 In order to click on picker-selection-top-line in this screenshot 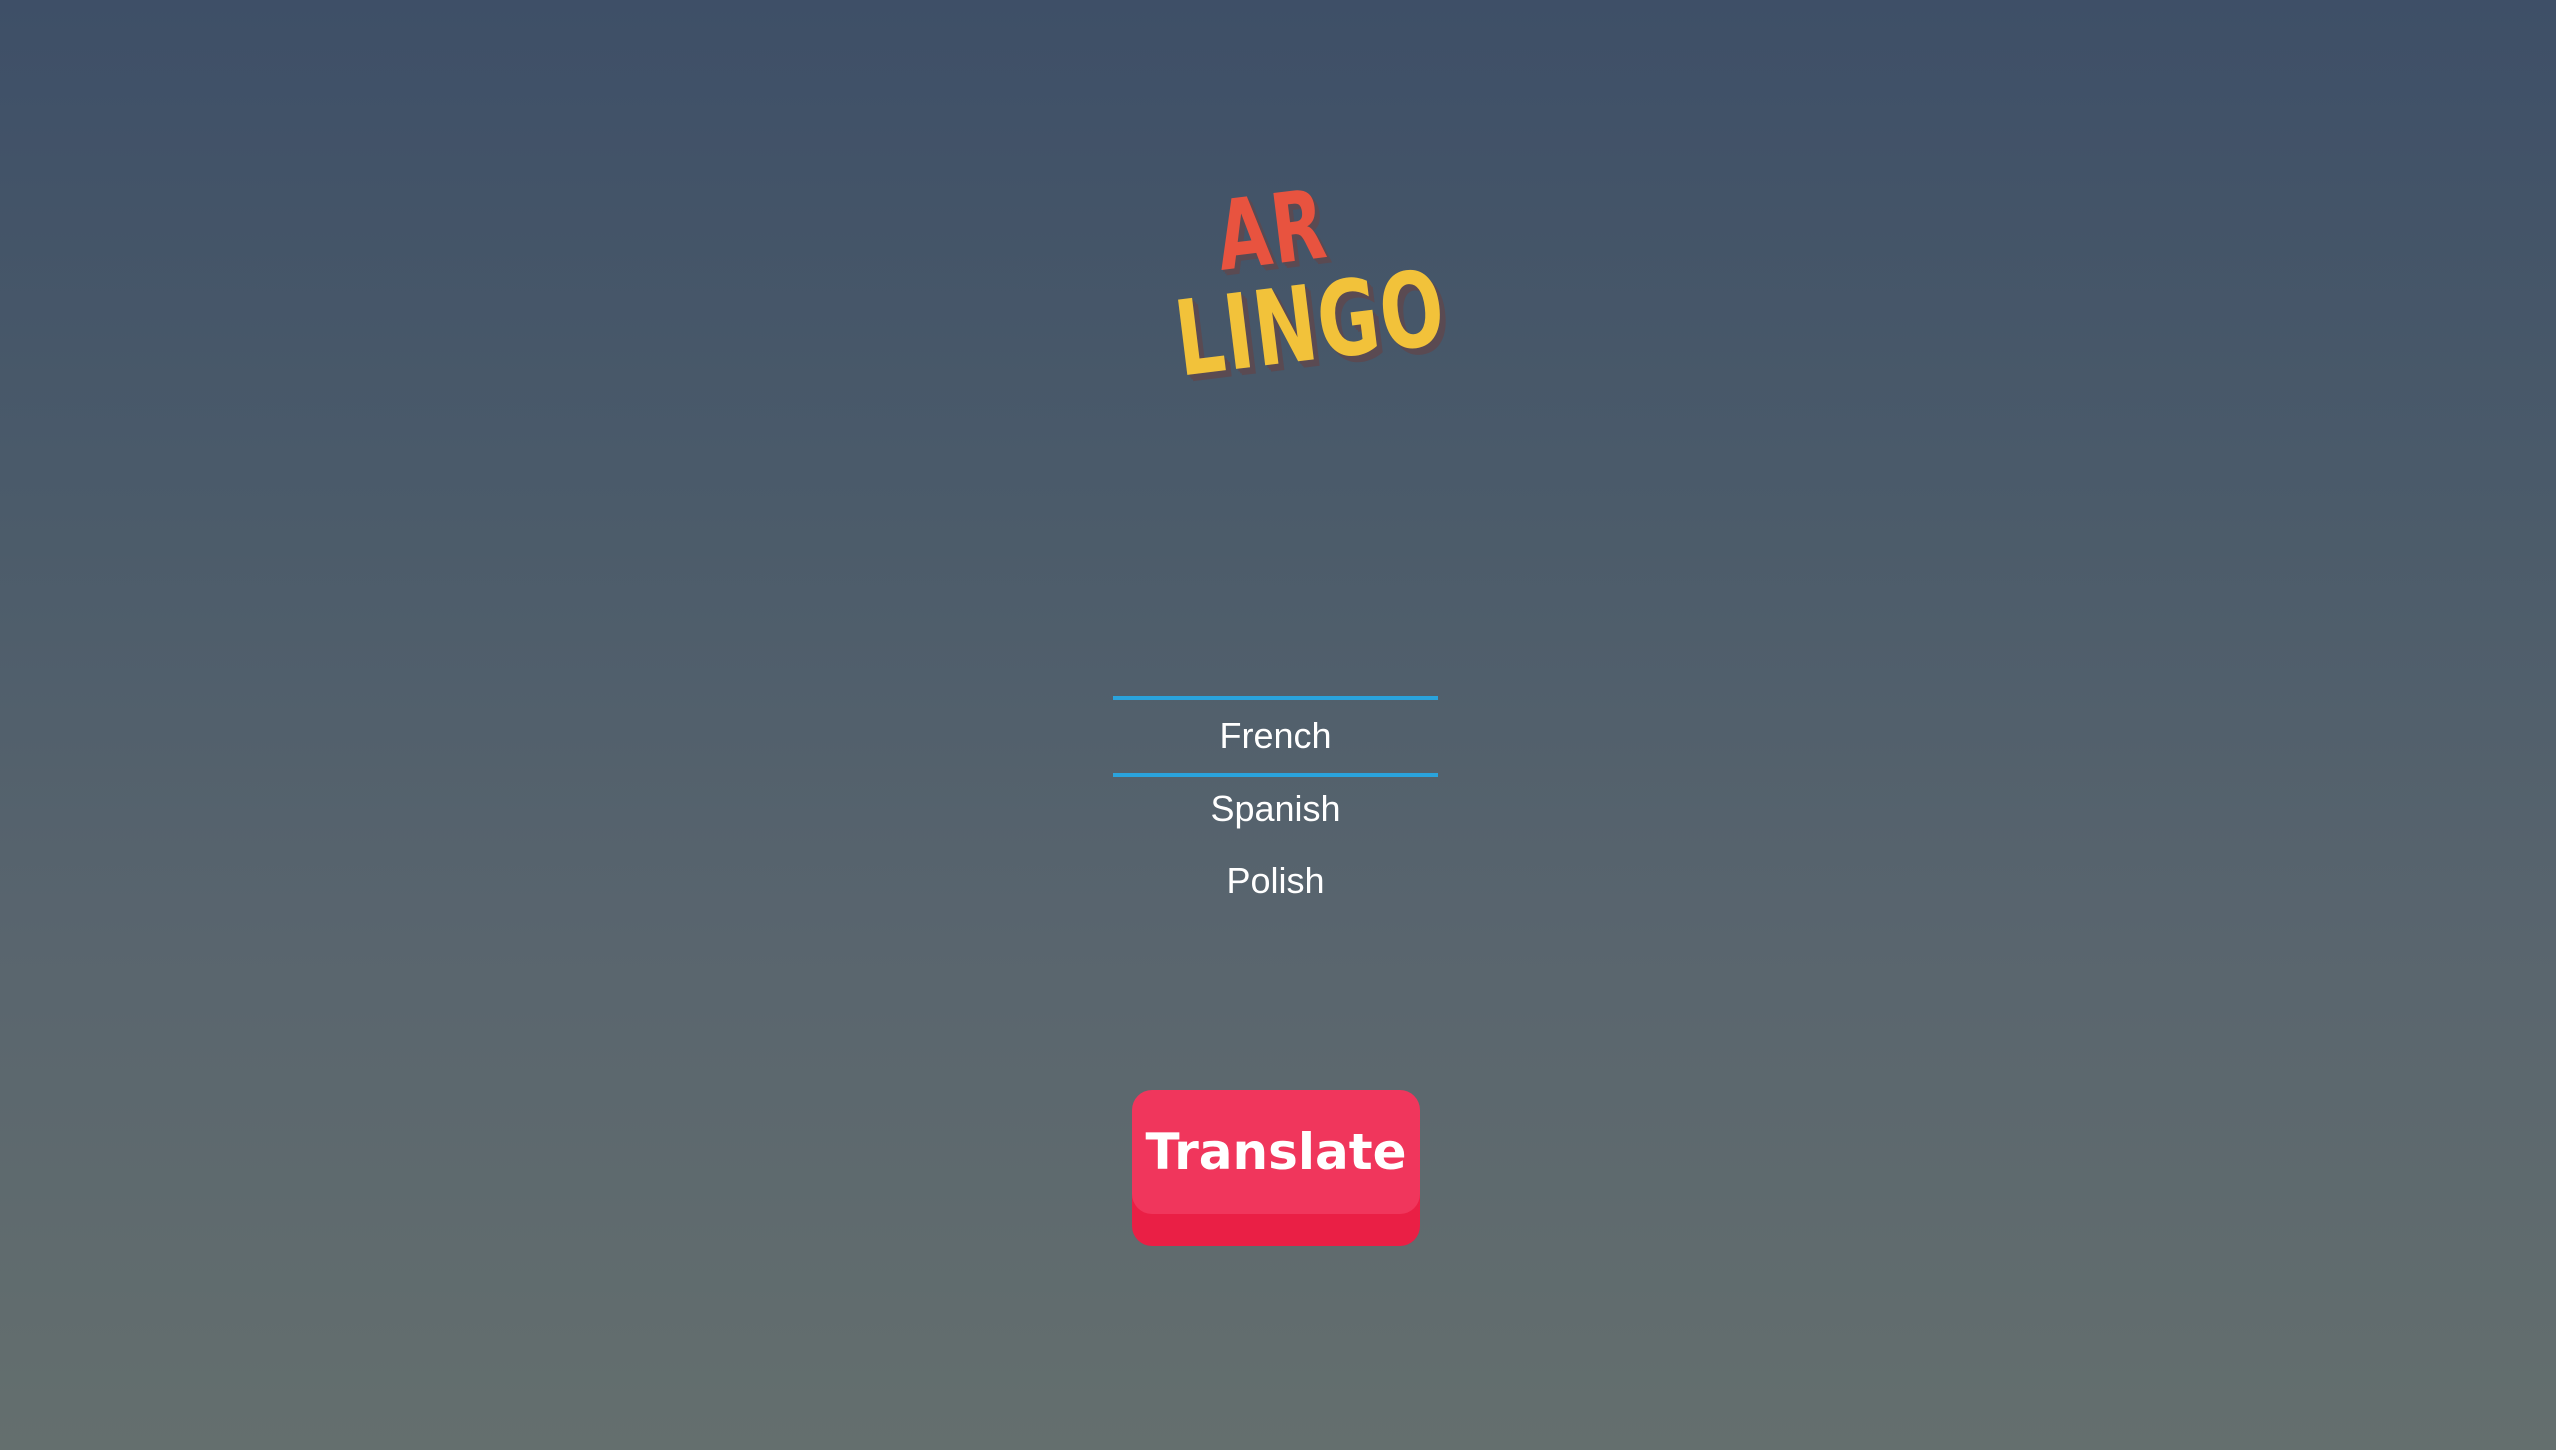, I will do `click(1275, 698)`.